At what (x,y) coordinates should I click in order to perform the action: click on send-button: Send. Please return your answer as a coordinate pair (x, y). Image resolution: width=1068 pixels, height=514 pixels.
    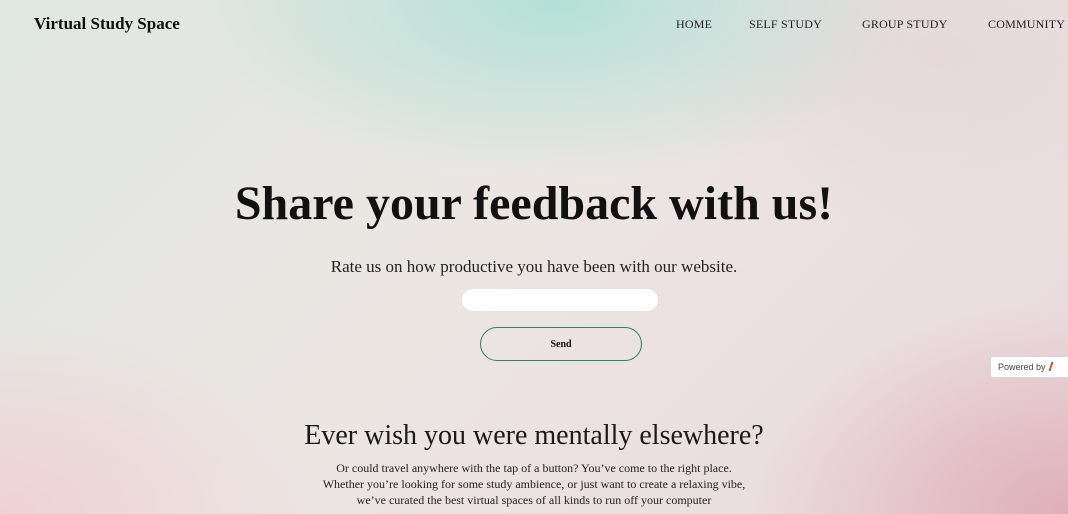
    Looking at the image, I should click on (561, 344).